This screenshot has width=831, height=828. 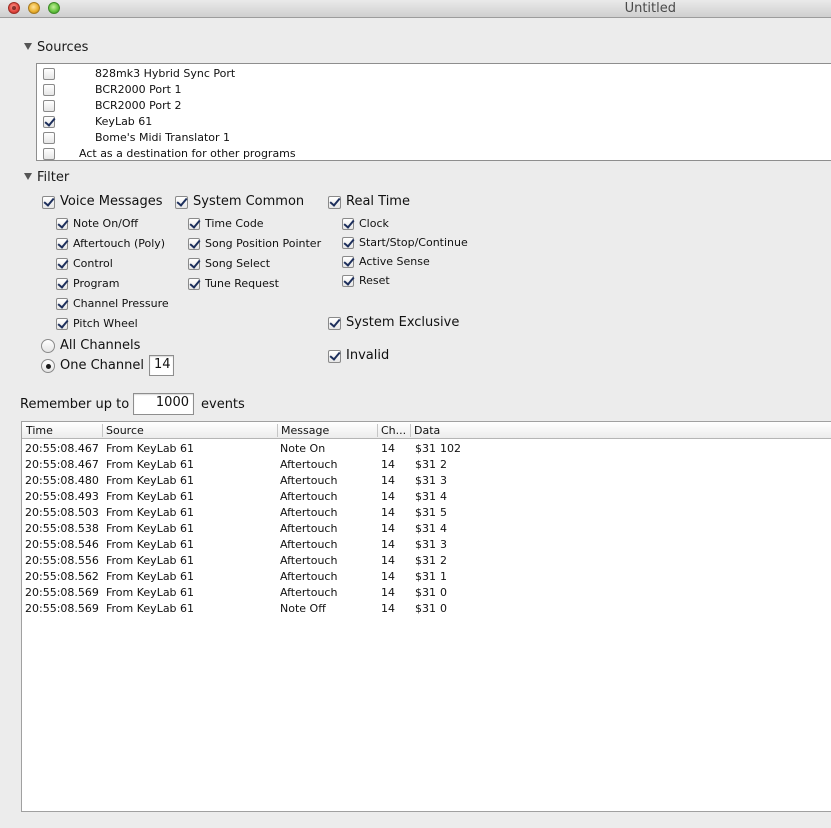 What do you see at coordinates (249, 201) in the screenshot?
I see `system-common-label: System Common` at bounding box center [249, 201].